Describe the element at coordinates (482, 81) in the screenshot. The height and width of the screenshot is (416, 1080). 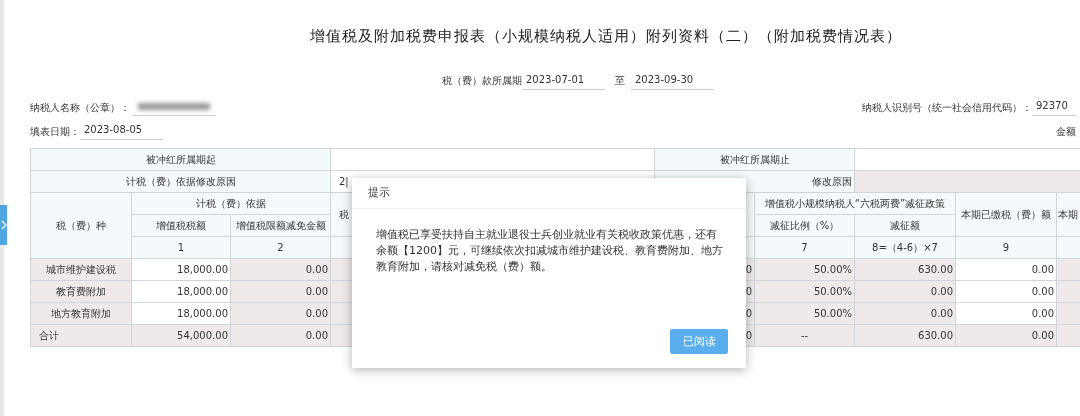
I see `period-label: 税（费）款所属期` at that location.